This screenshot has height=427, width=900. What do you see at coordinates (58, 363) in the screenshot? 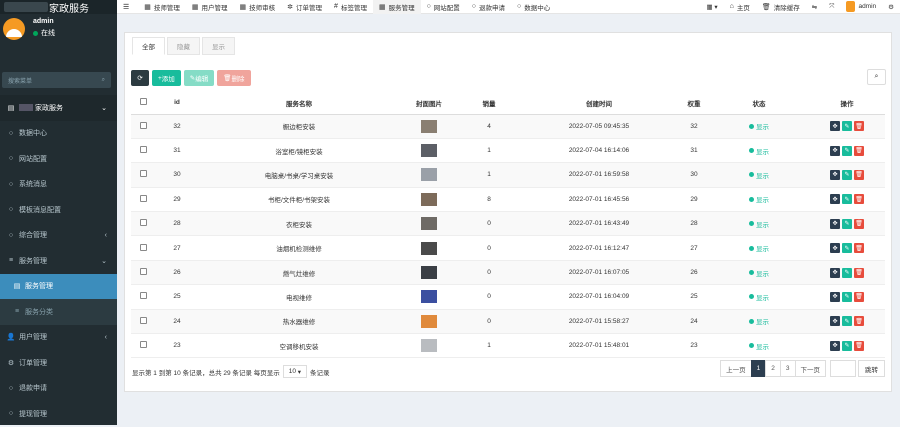
I see `sidebar-item-10: ⚙ 订单管理` at bounding box center [58, 363].